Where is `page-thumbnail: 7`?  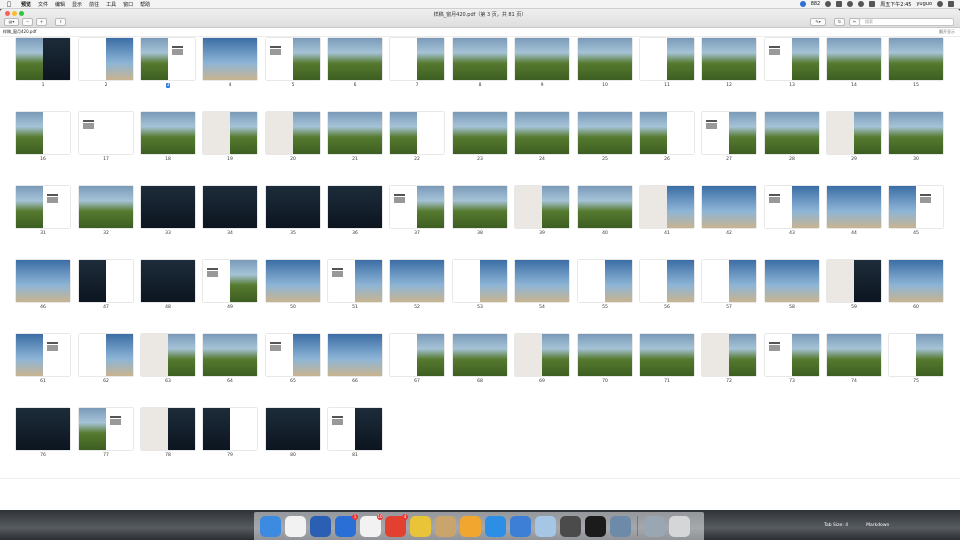 page-thumbnail: 7 is located at coordinates (417, 63).